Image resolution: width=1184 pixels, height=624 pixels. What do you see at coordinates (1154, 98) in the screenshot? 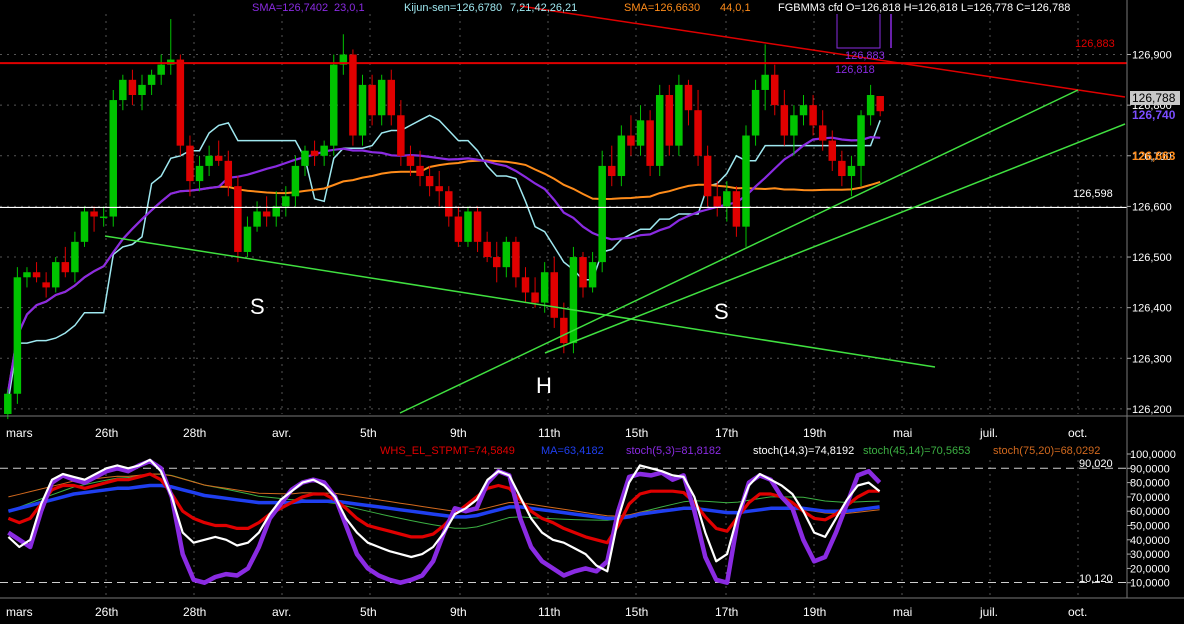
I see `last-close-label: 126,788` at bounding box center [1154, 98].